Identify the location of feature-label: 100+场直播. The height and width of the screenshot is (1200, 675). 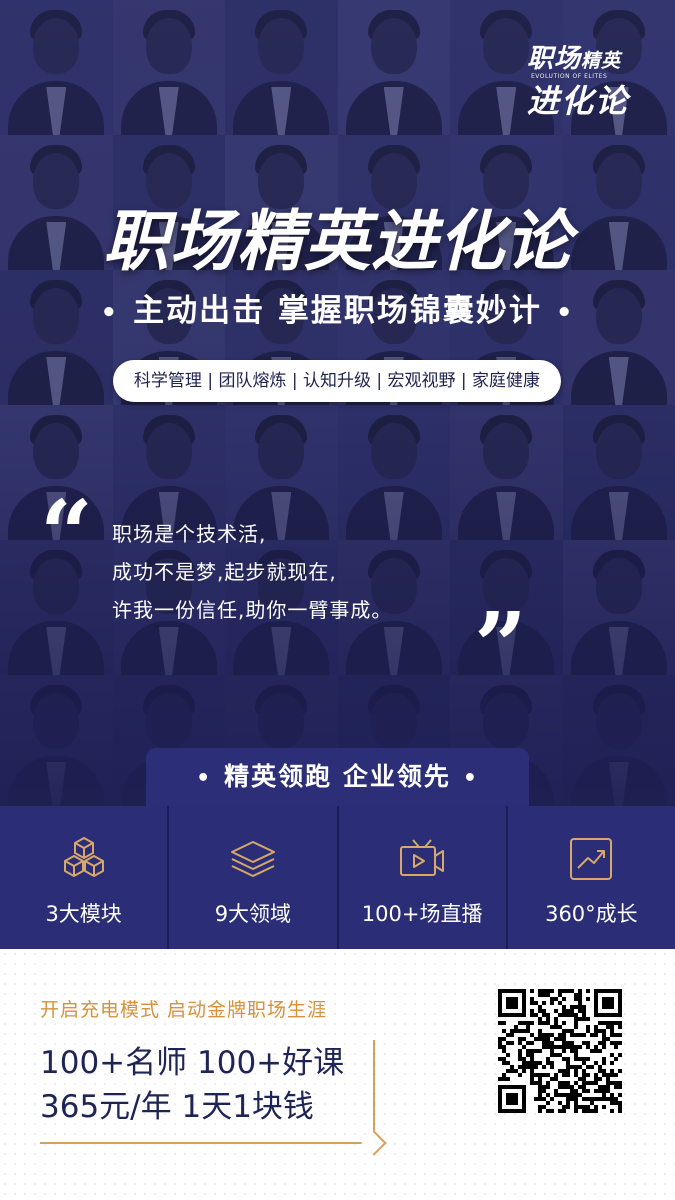
(422, 914).